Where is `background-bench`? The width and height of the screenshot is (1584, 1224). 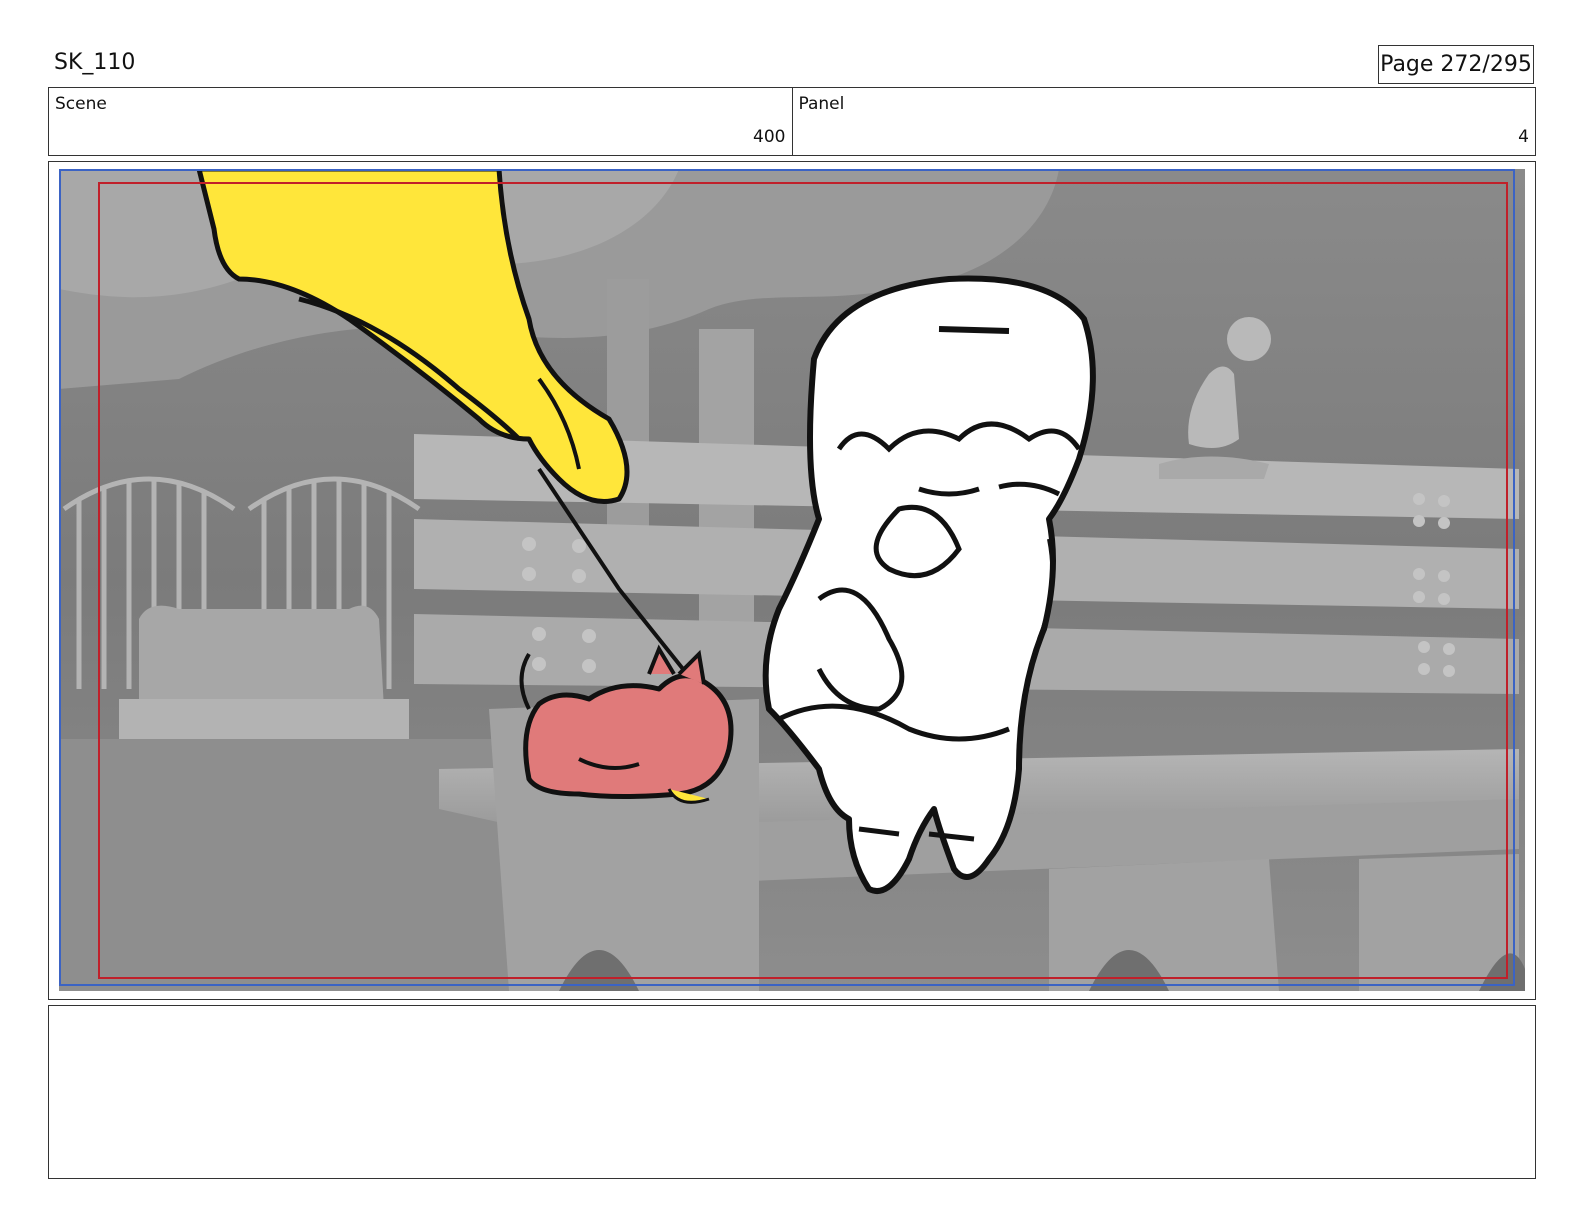
background-bench is located at coordinates (261, 657).